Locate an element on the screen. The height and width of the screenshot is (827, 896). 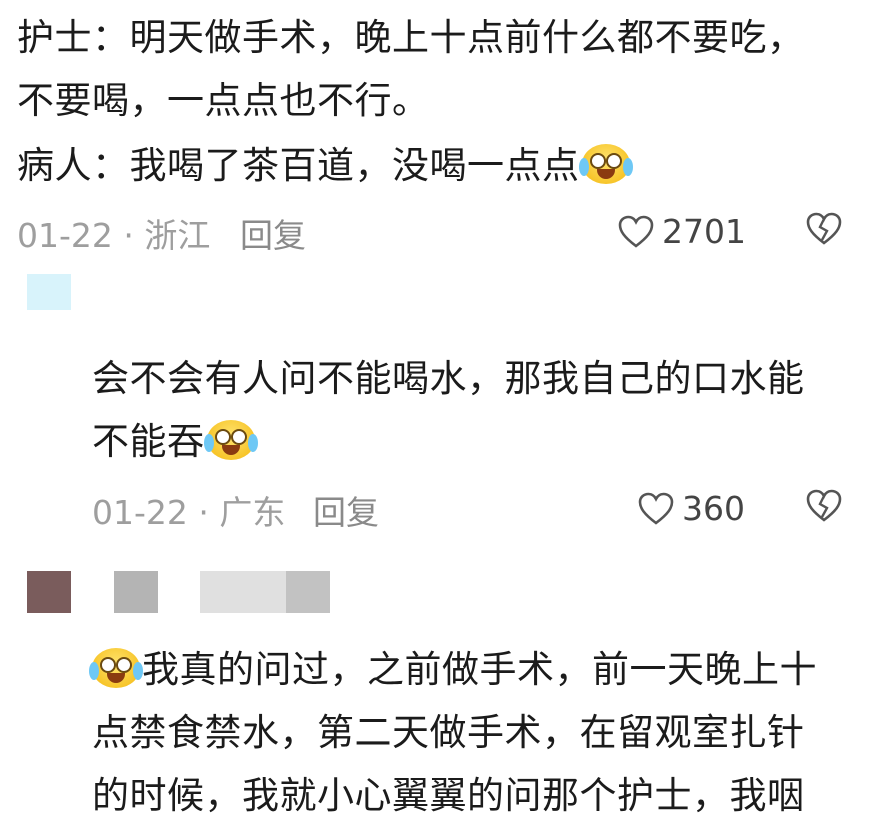
comment-1-text-line-3: 病人：我喝了茶百道，没喝一点点 is located at coordinates (325, 165).